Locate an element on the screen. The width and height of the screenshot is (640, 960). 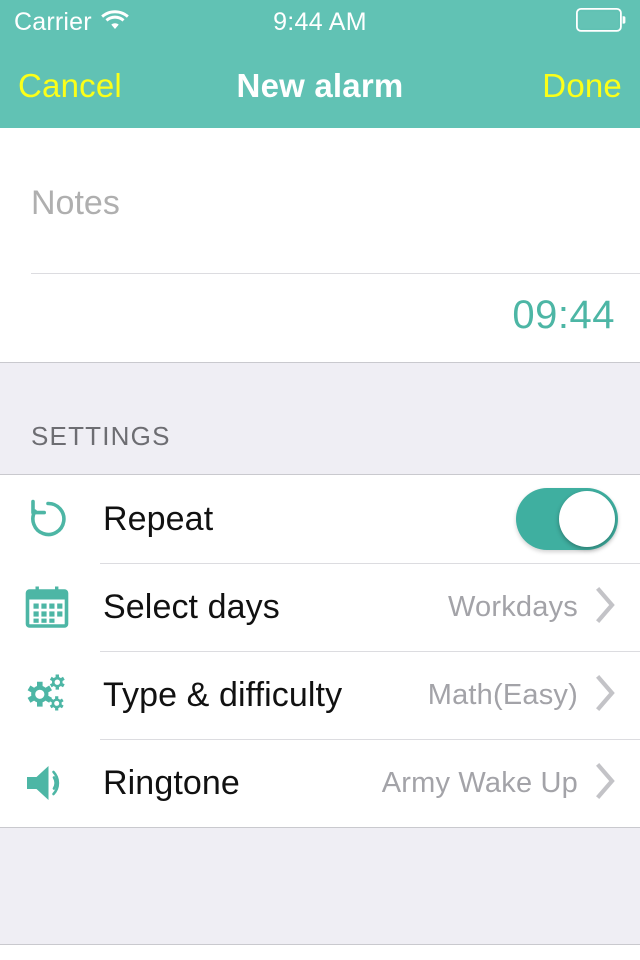
repeat-toggle is located at coordinates (567, 519).